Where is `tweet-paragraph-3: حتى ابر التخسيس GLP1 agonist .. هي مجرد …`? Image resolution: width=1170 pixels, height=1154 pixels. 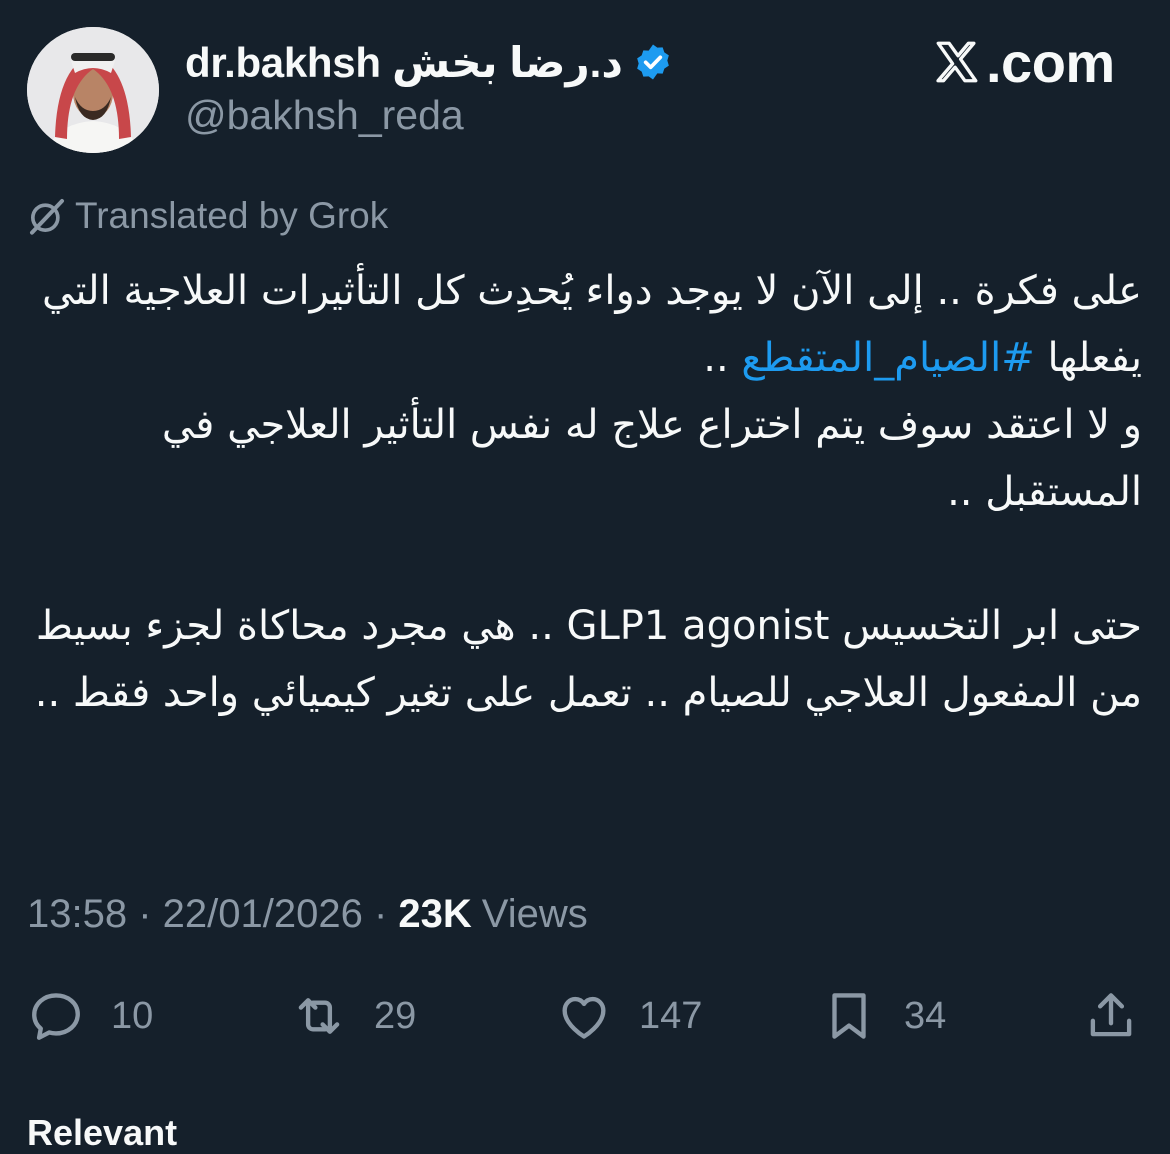
tweet-paragraph-3: حتى ابر التخسيس GLP1 agonist .. هي مجرد … is located at coordinates (586, 660).